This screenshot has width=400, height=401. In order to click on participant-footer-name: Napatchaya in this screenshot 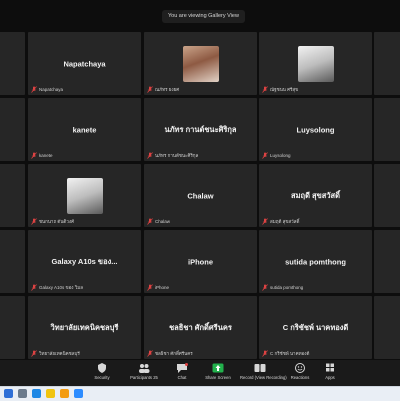, I will do `click(51, 89)`.